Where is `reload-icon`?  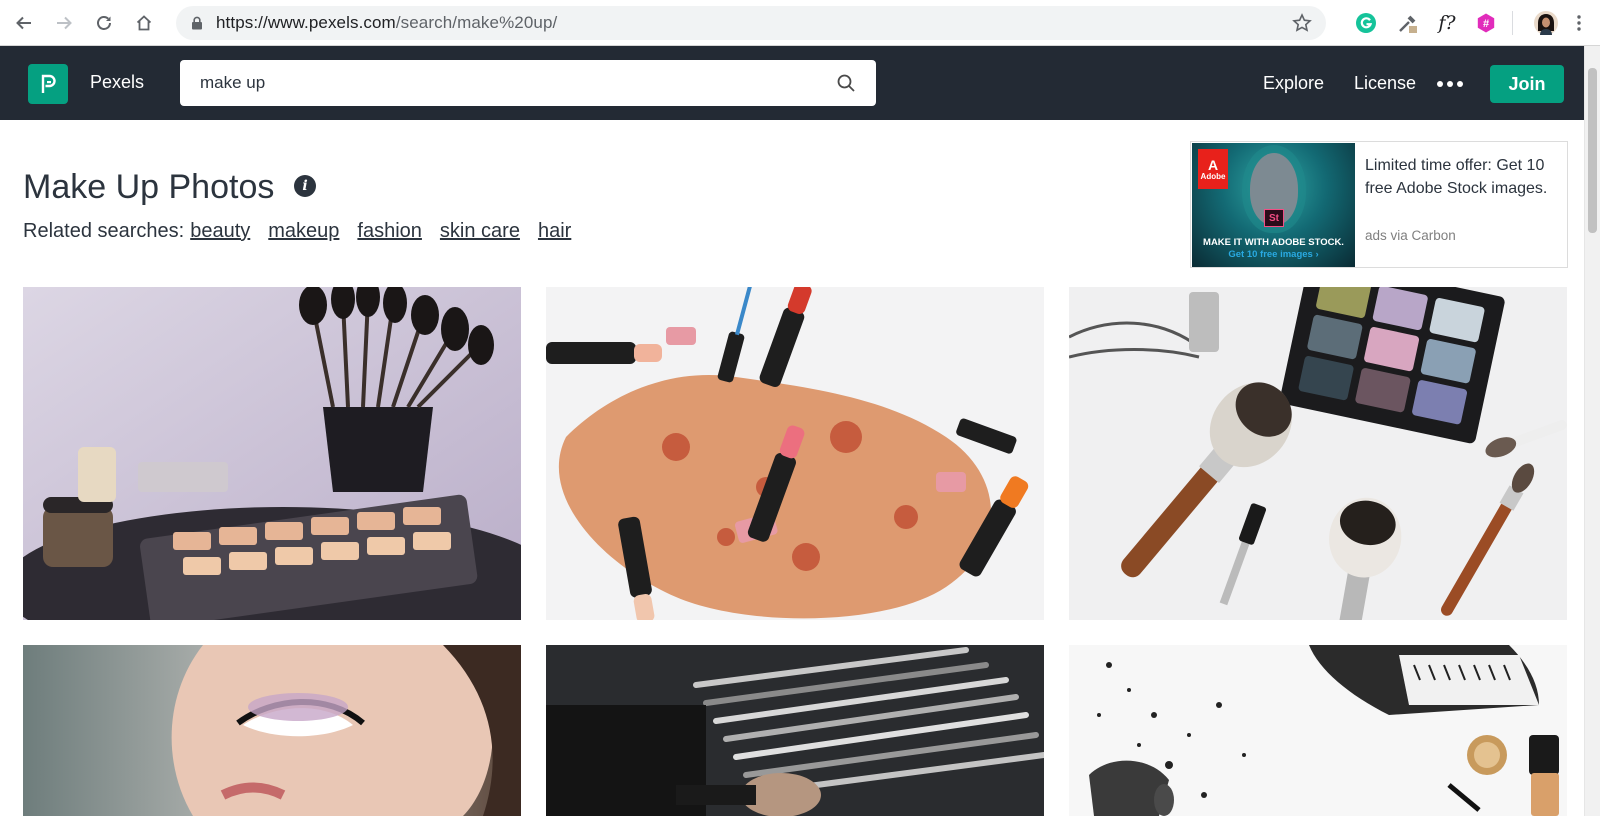 reload-icon is located at coordinates (104, 22).